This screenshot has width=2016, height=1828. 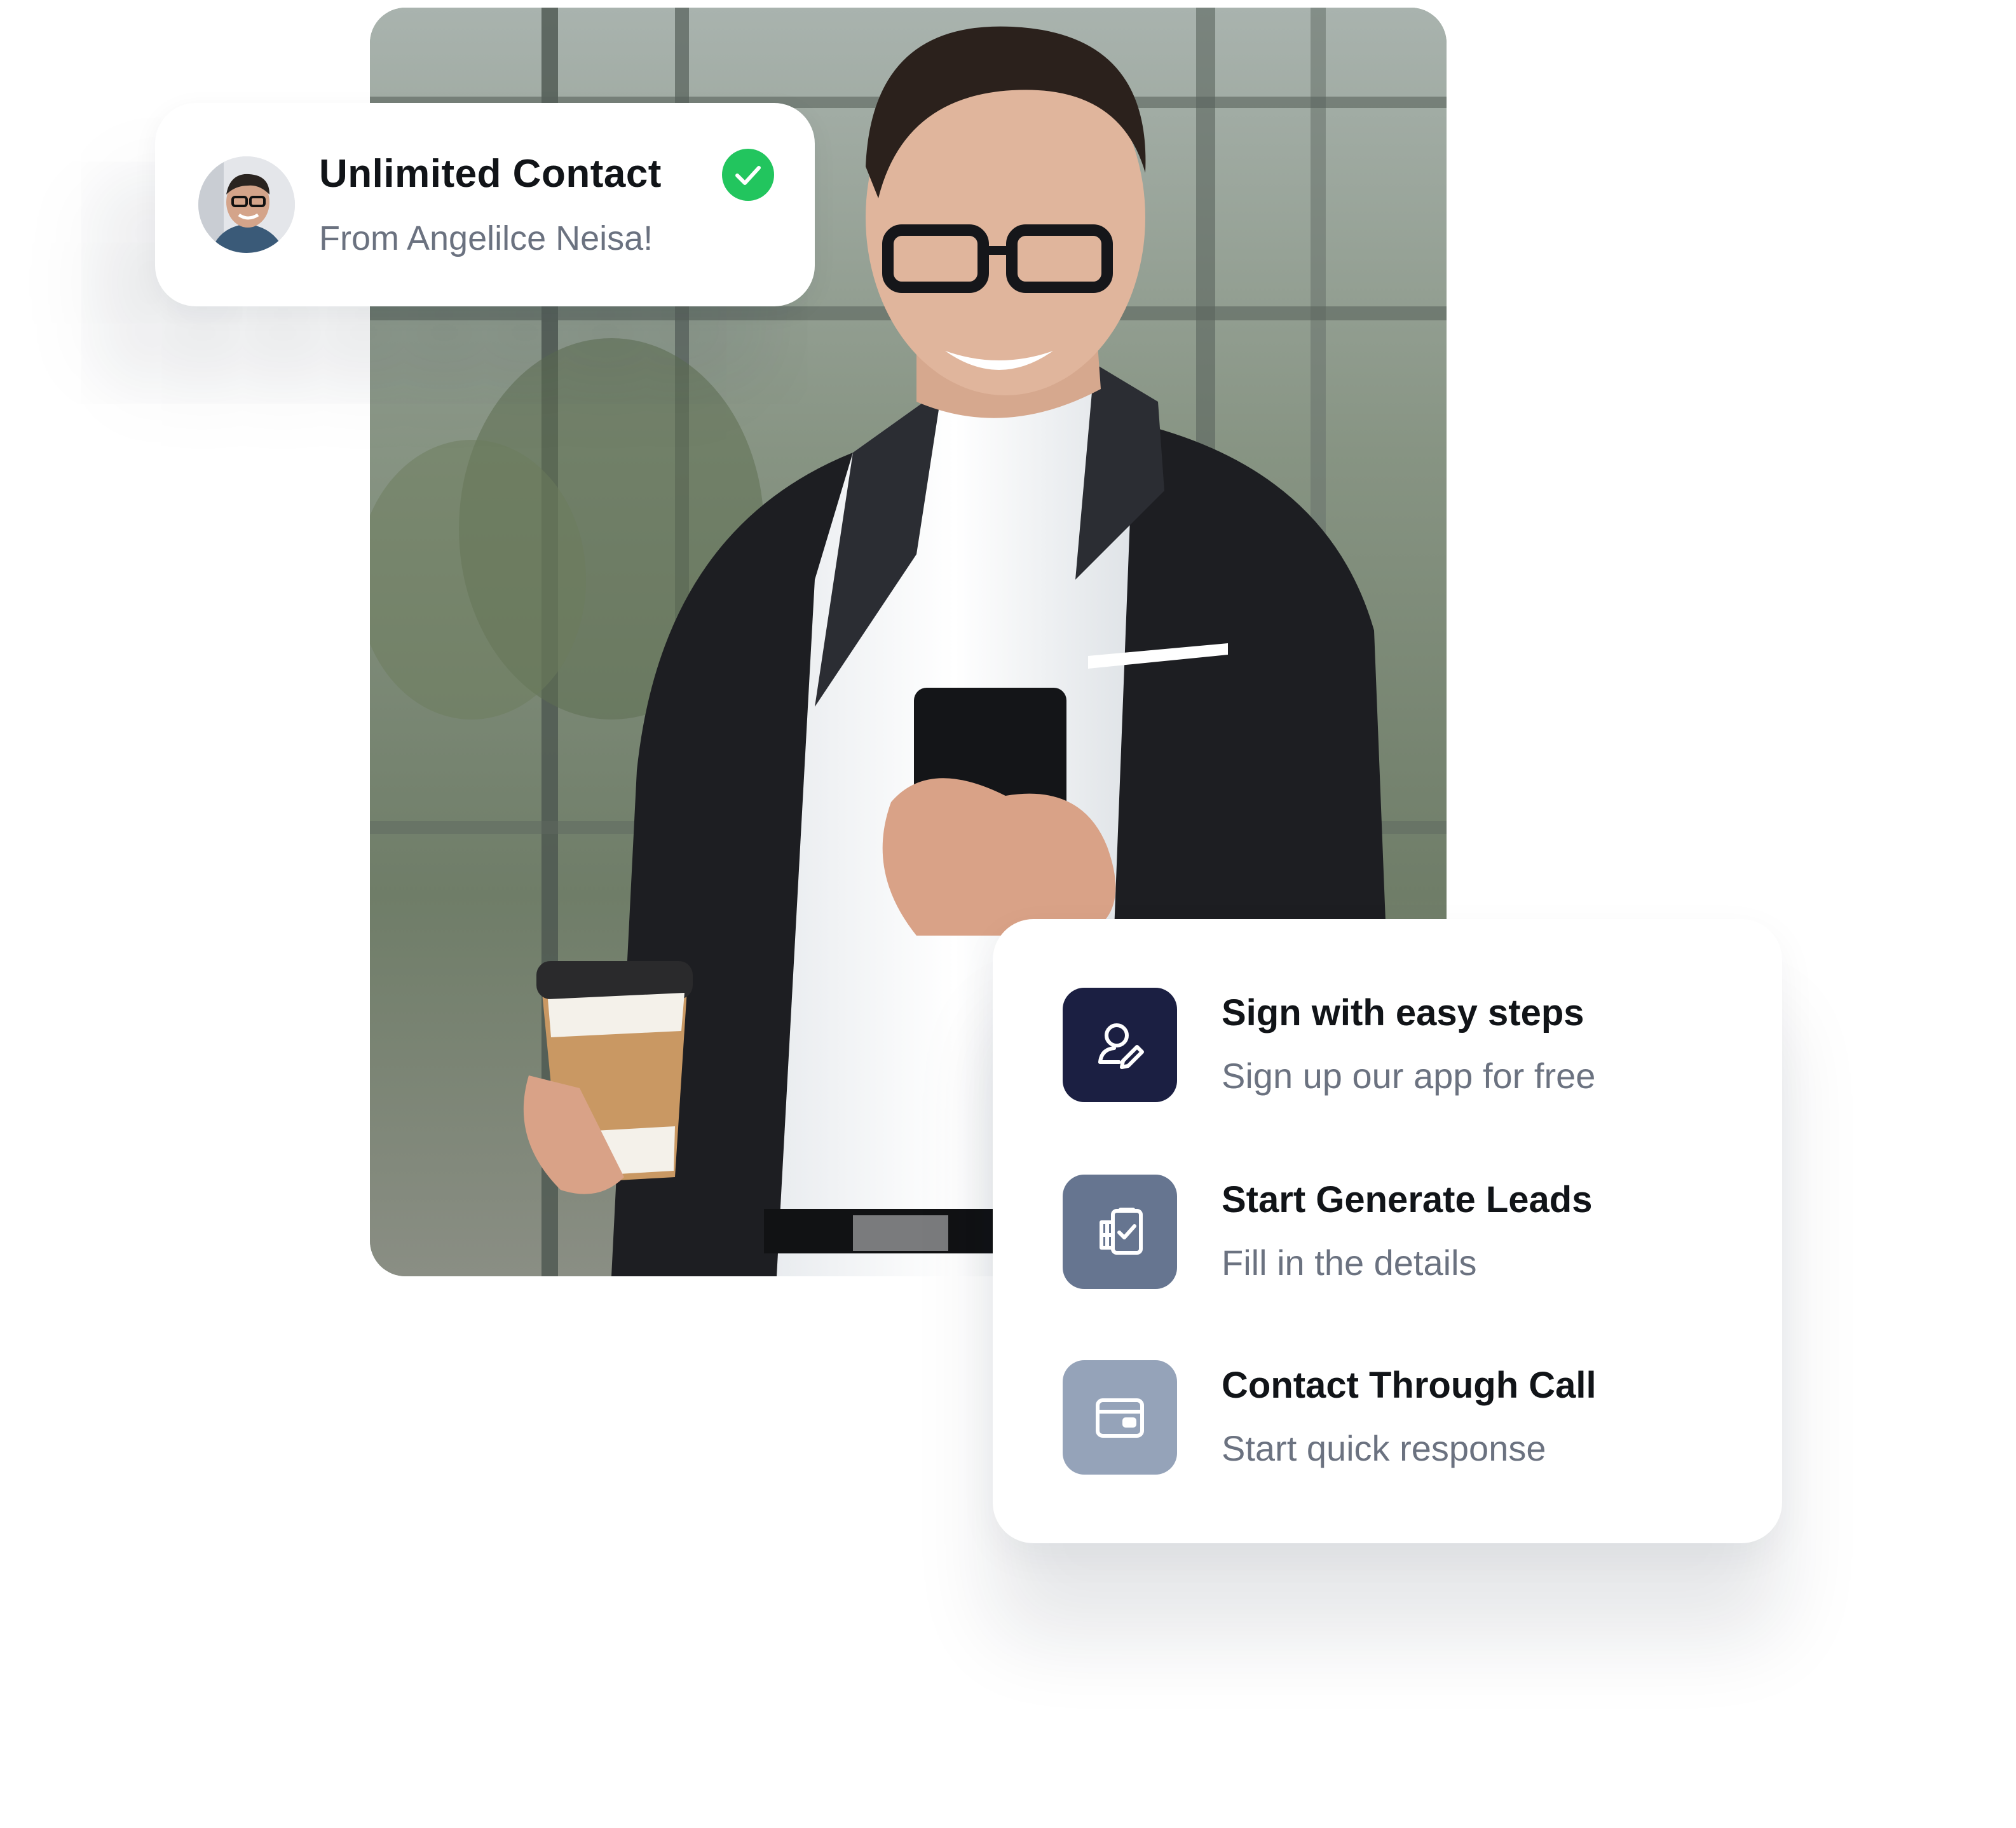 I want to click on notification-title: Unlimited Contact, so click(x=490, y=174).